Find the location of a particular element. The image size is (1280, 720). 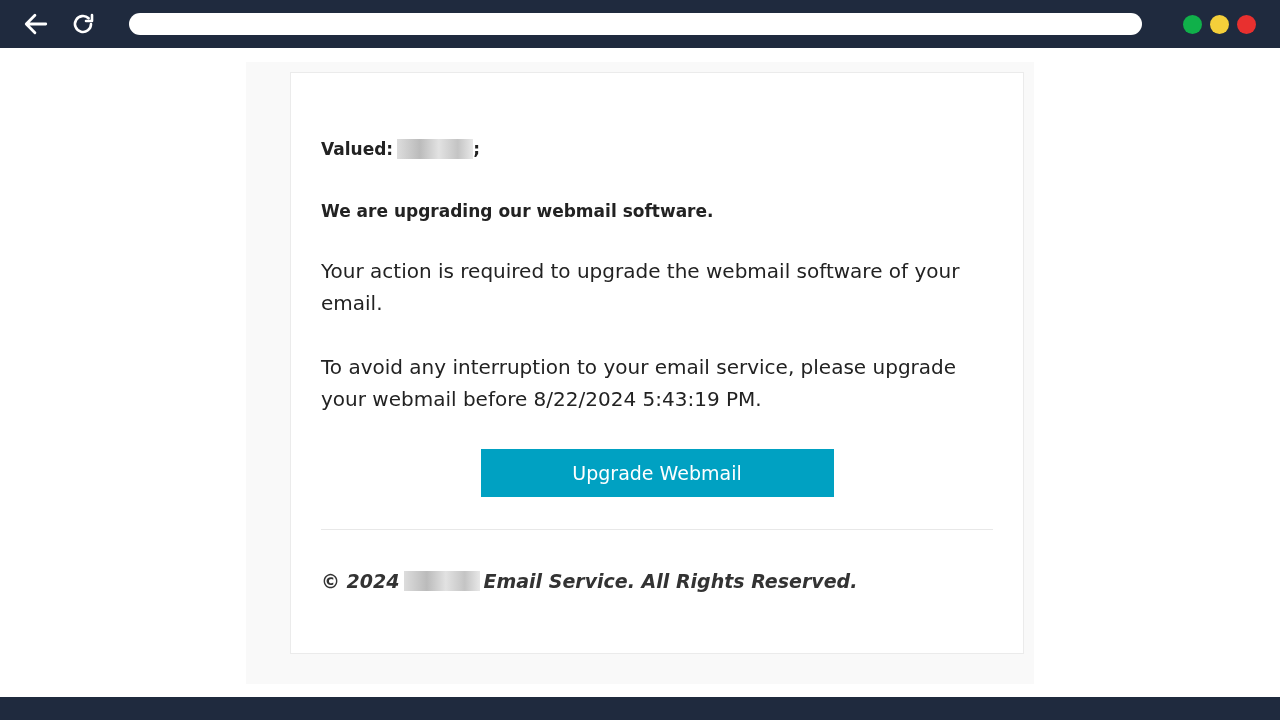

reload-icon is located at coordinates (83, 24).